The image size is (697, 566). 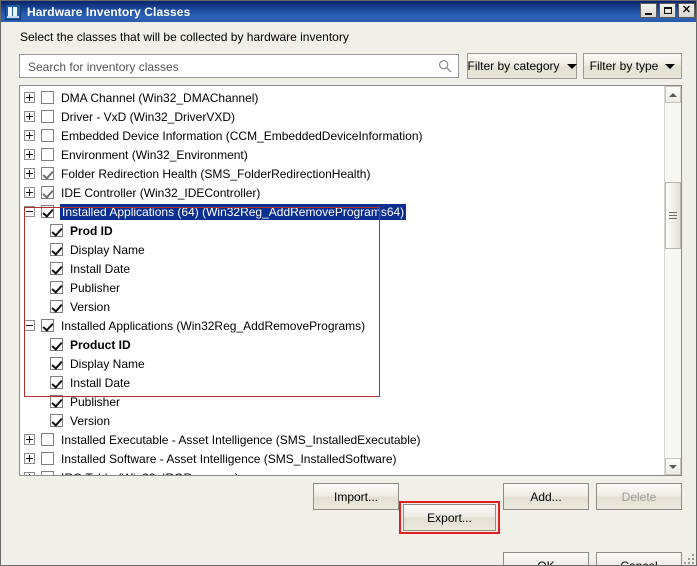 I want to click on close-icon: ✕, so click(x=686, y=10).